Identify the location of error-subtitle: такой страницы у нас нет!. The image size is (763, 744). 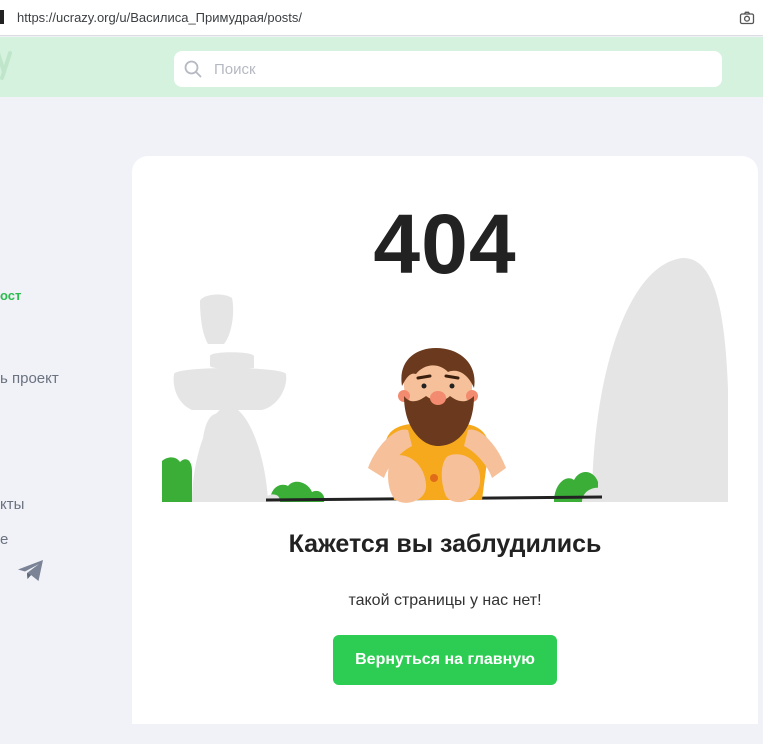
(445, 600).